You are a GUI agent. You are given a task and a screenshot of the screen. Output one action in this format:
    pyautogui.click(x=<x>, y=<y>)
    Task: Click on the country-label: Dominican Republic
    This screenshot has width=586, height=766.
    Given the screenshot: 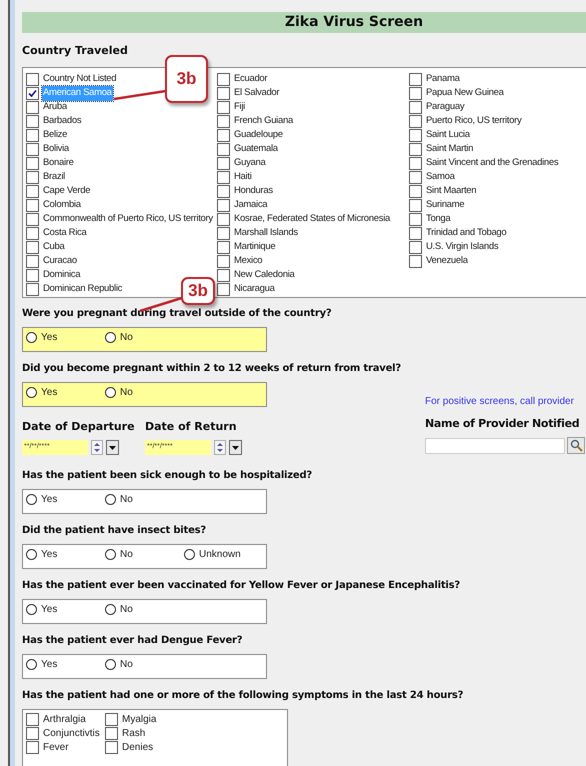 What is the action you would take?
    pyautogui.click(x=83, y=289)
    